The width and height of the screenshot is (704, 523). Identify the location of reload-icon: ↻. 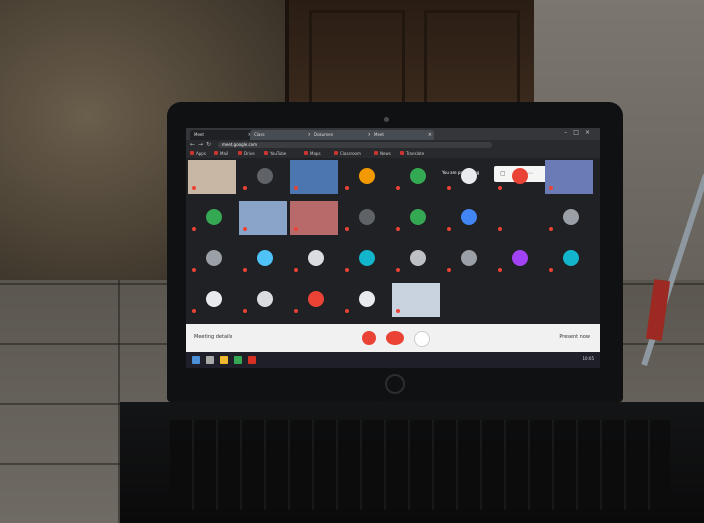
(208, 144).